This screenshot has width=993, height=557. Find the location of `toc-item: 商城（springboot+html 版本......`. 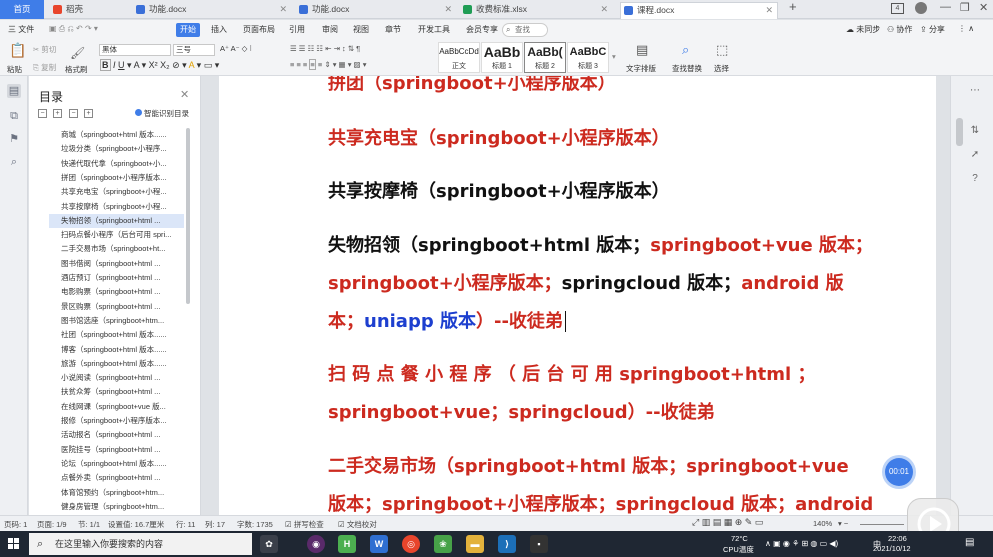

toc-item: 商城（springboot+html 版本...... is located at coordinates (116, 135).